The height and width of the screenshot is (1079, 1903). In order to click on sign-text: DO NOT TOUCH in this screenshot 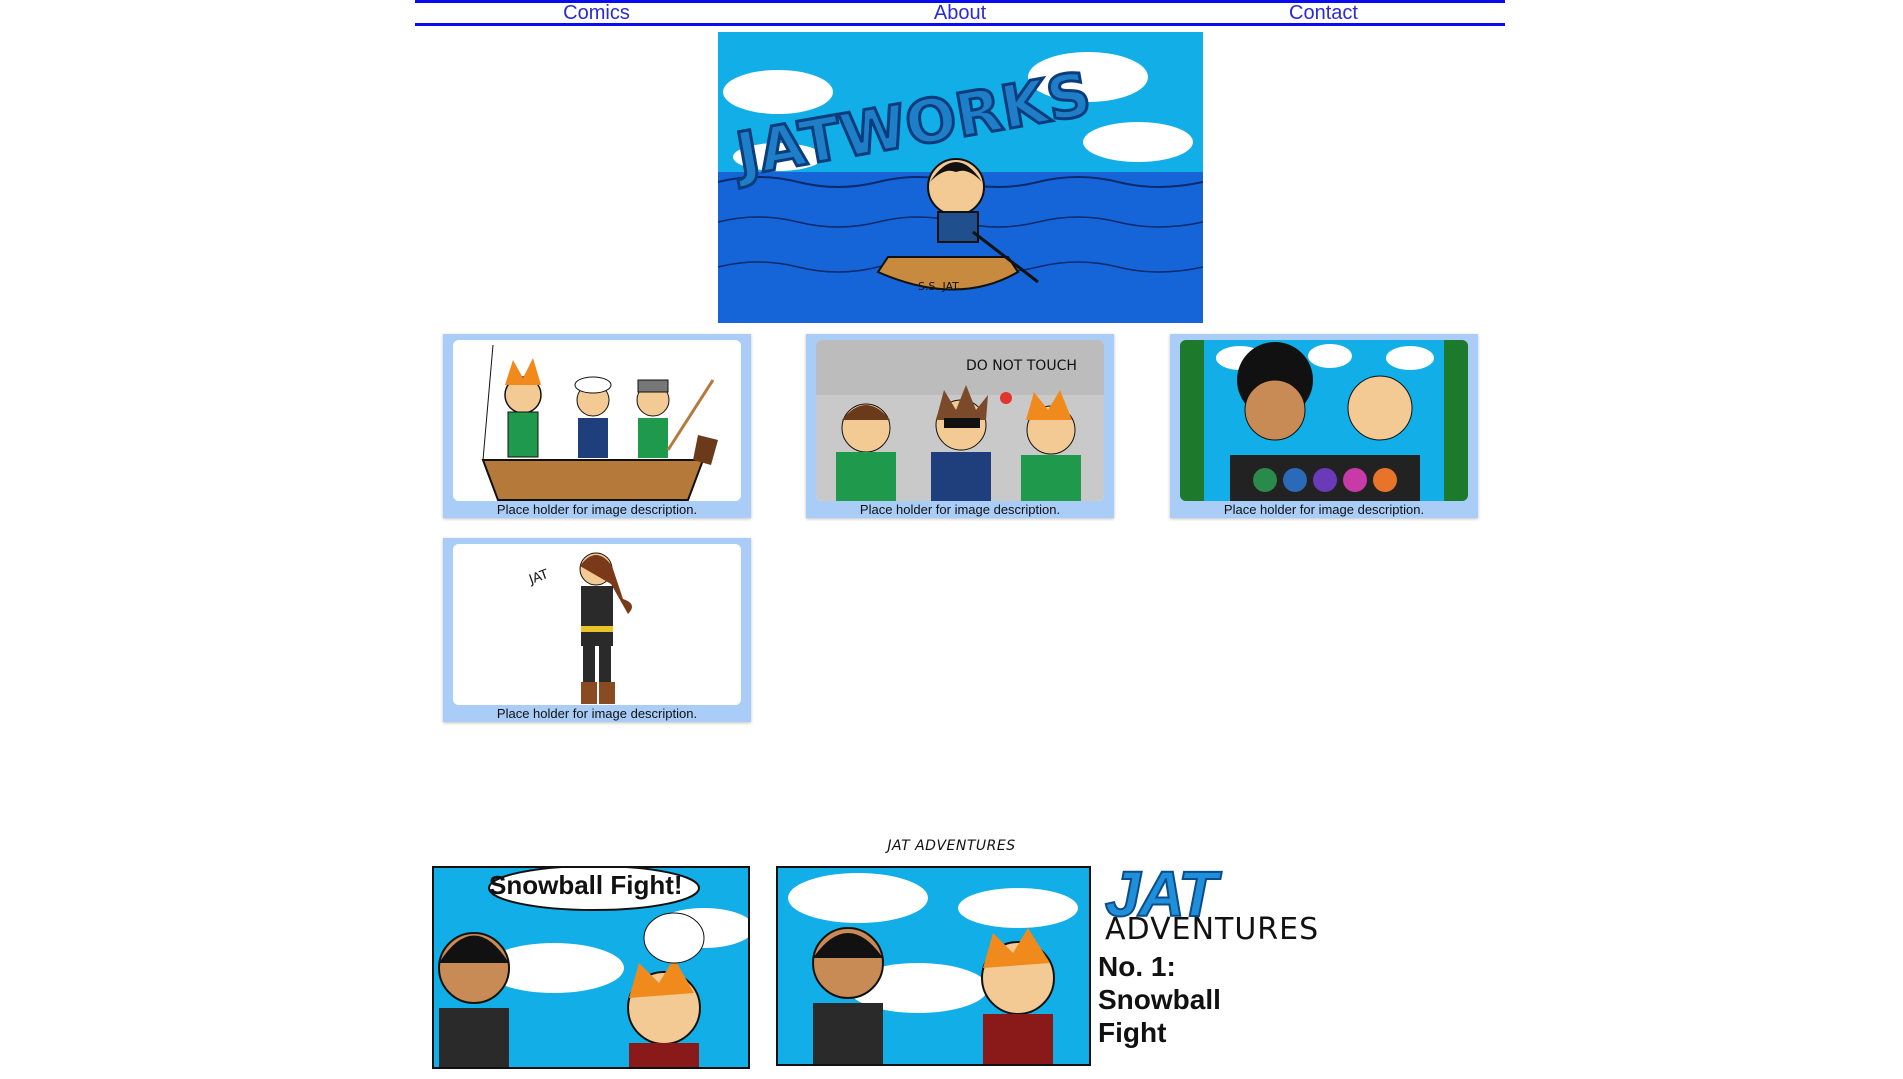, I will do `click(1021, 366)`.